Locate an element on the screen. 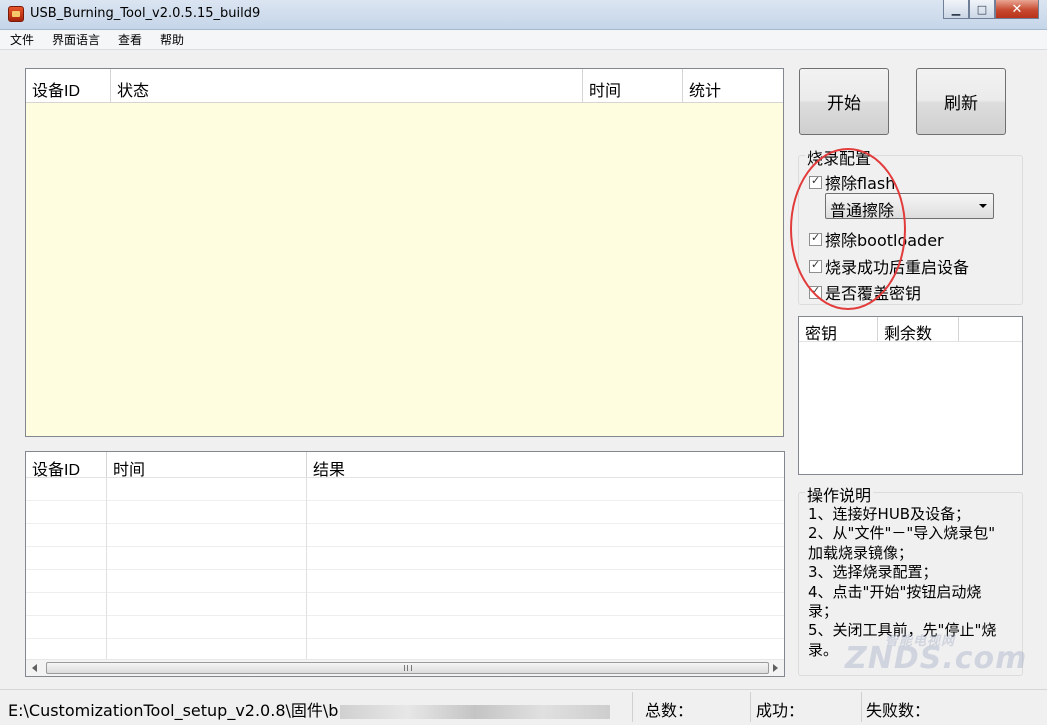 This screenshot has height=725, width=1047. column-result: 结果 is located at coordinates (545, 464).